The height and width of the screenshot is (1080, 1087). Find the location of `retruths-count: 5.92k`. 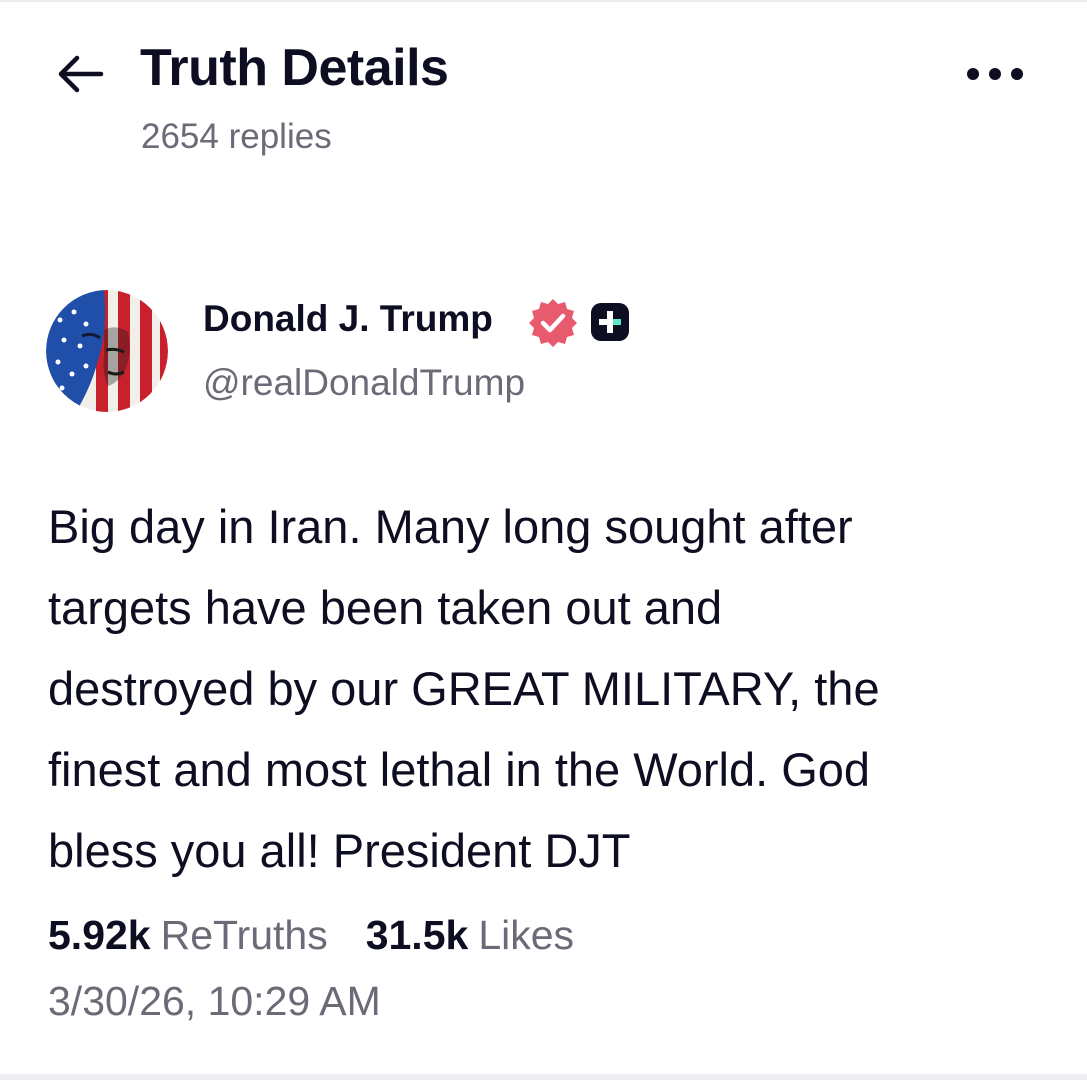

retruths-count: 5.92k is located at coordinates (99, 935).